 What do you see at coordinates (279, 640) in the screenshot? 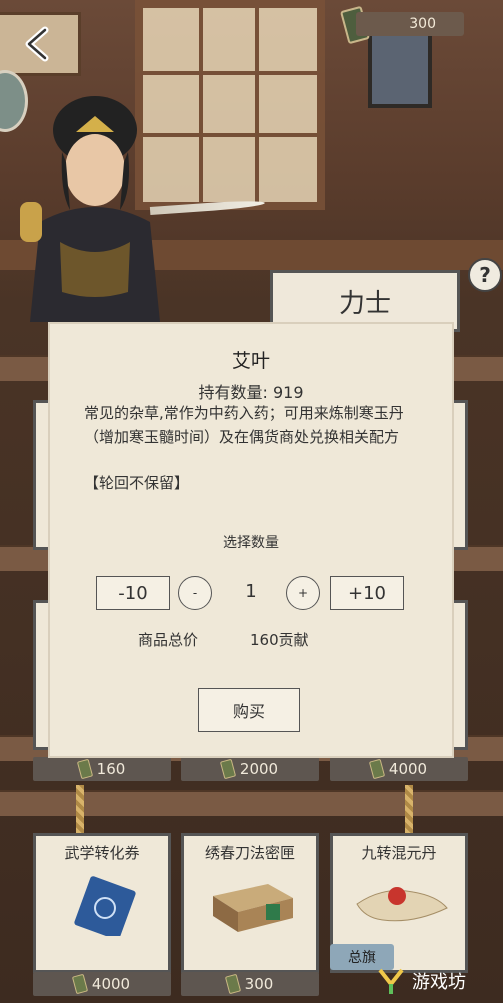
I see `total-price-value: 160贡献` at bounding box center [279, 640].